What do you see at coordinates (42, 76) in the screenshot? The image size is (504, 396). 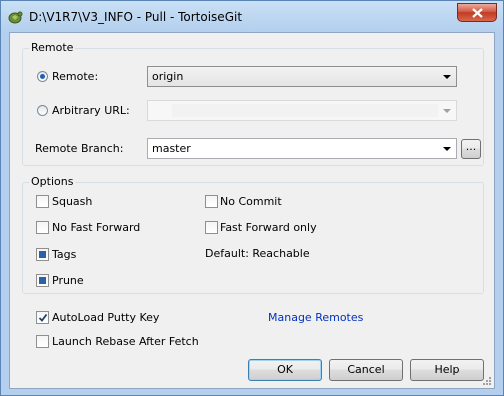 I see `remote-radio` at bounding box center [42, 76].